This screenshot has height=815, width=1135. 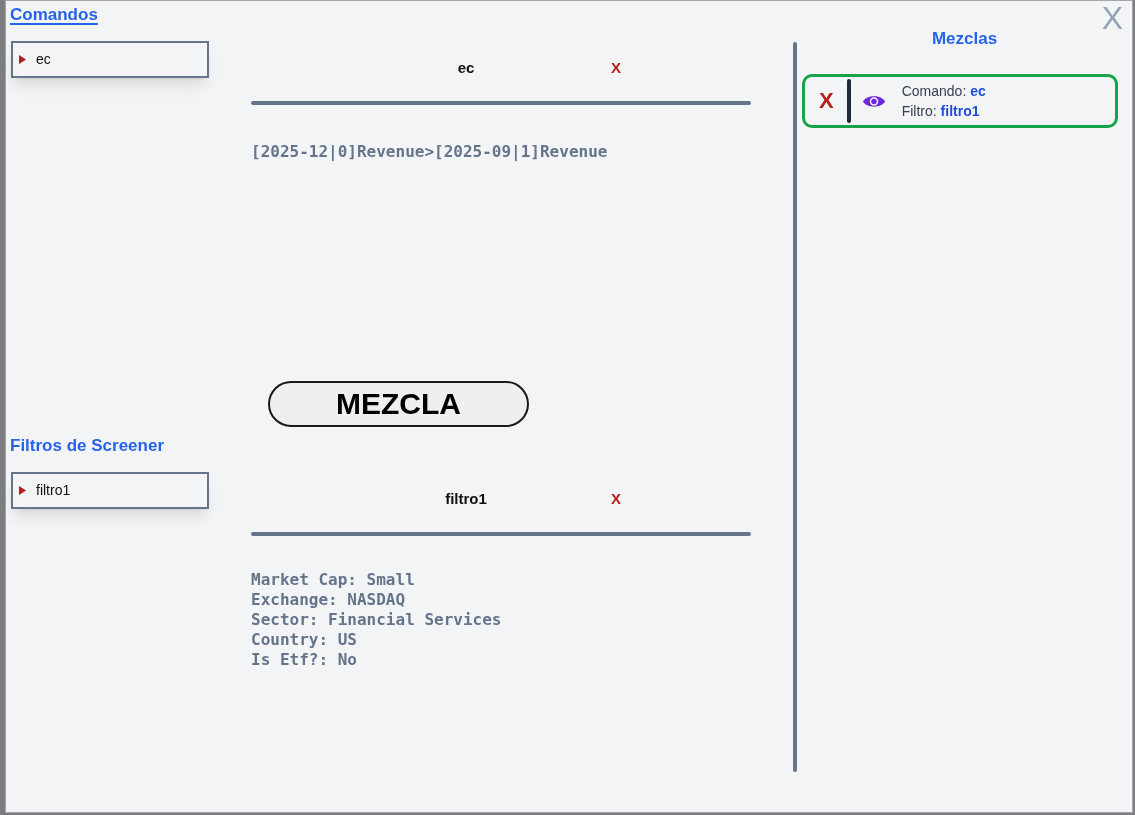 I want to click on criteria-line: Sector: Financial Services, so click(x=376, y=620).